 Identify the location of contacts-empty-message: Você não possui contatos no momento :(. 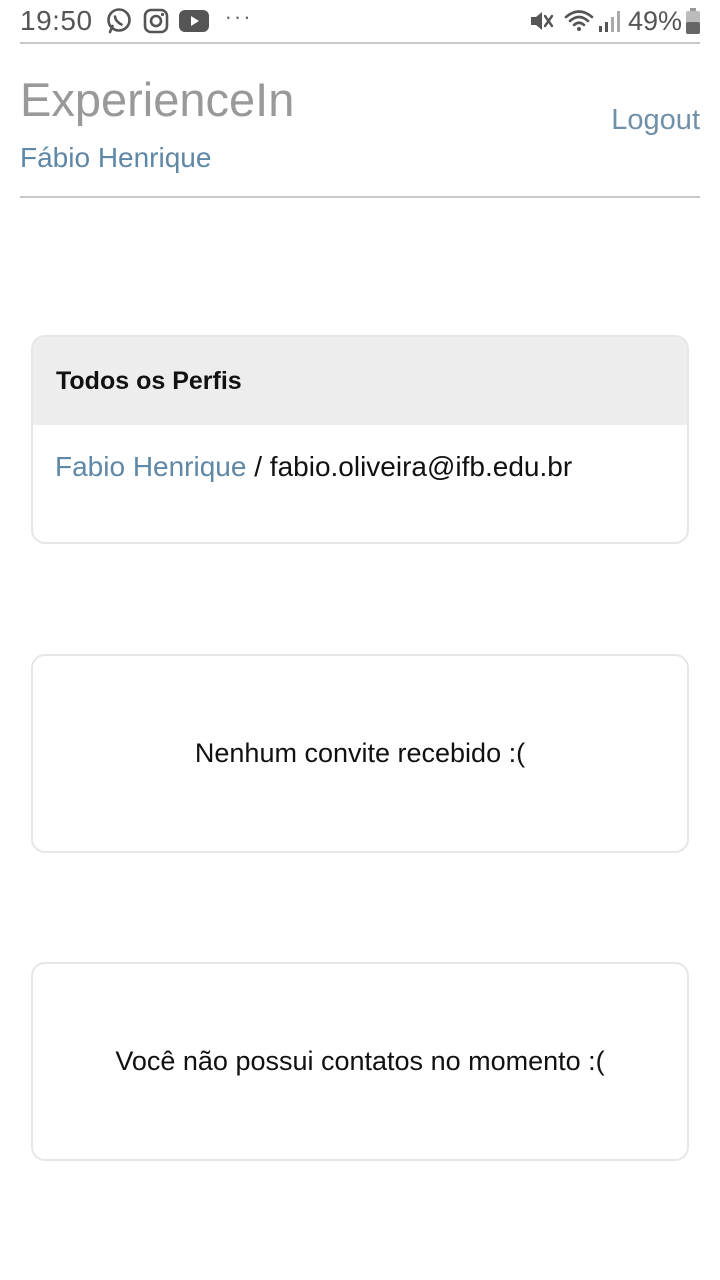
(360, 1061).